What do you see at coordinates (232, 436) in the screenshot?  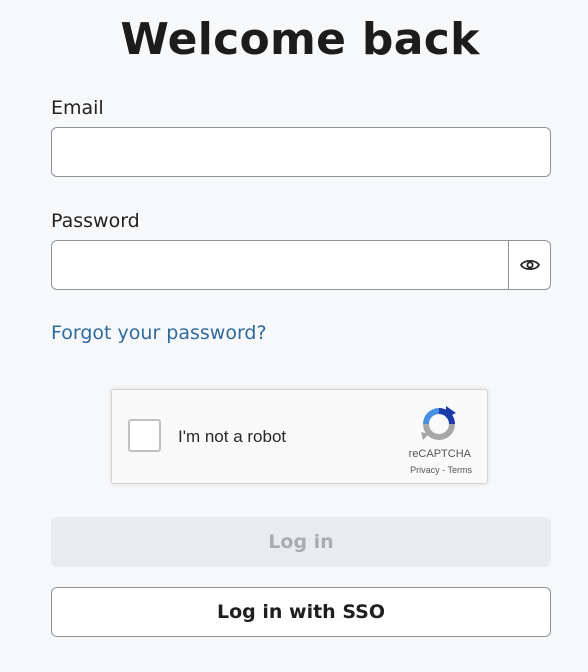 I see `recaptcha-label: I'm not a robot` at bounding box center [232, 436].